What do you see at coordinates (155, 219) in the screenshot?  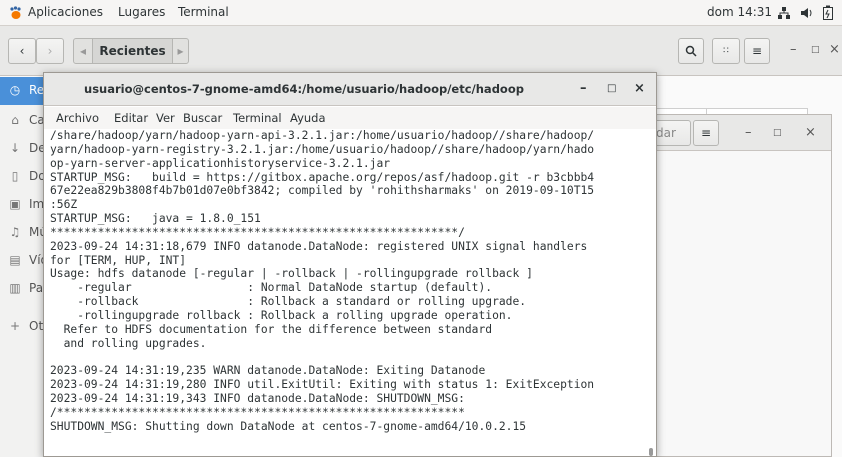 I see `terminal-line: STARTUP_MSG: java = 1.8.0_151` at bounding box center [155, 219].